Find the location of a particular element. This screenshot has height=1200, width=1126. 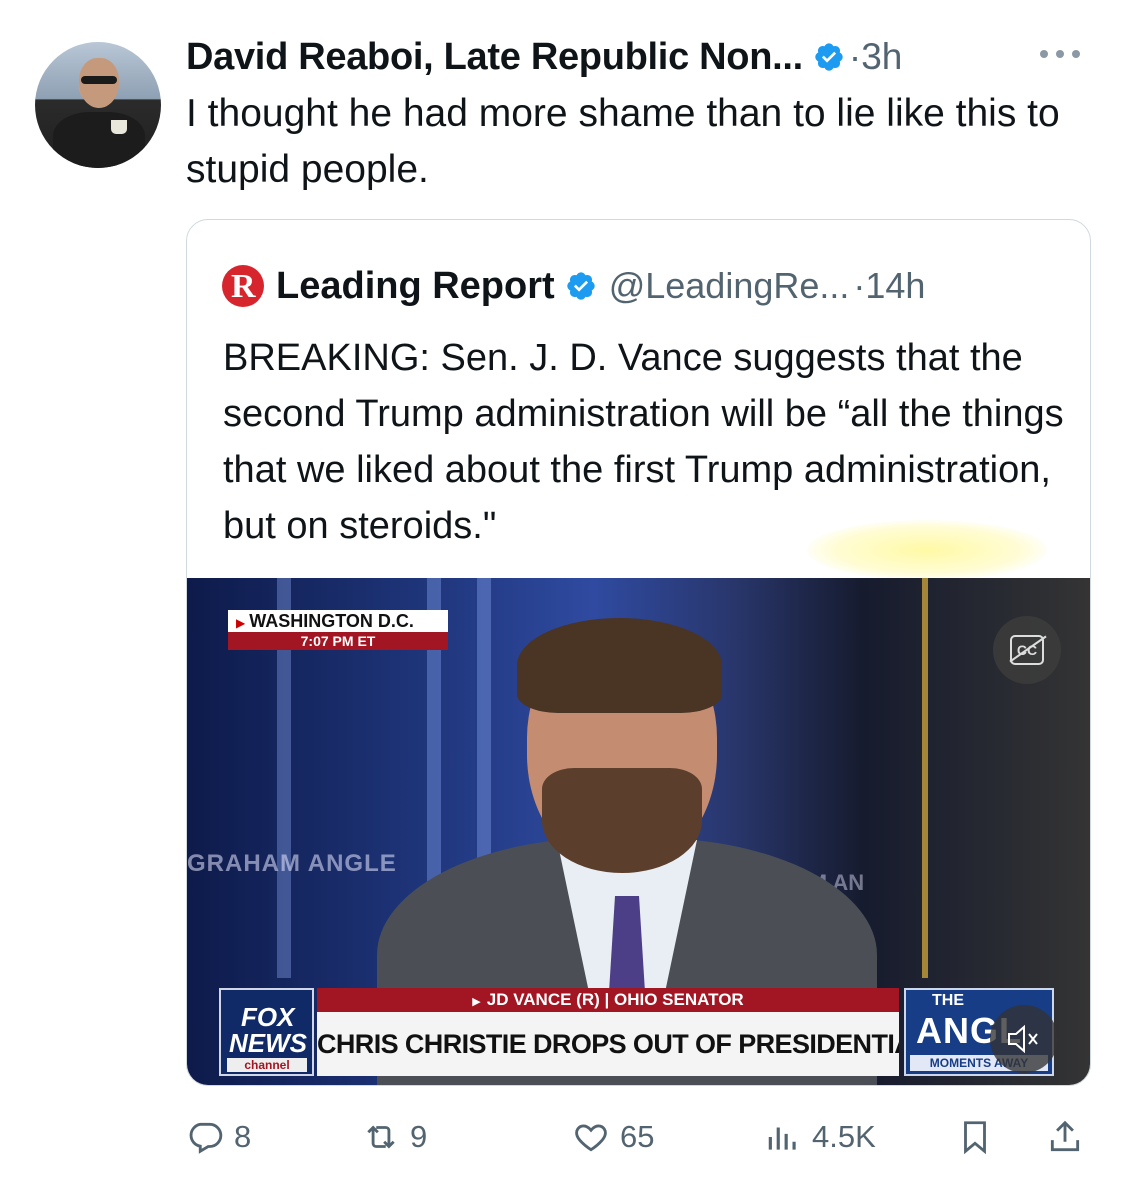

avatar-cup is located at coordinates (119, 127).